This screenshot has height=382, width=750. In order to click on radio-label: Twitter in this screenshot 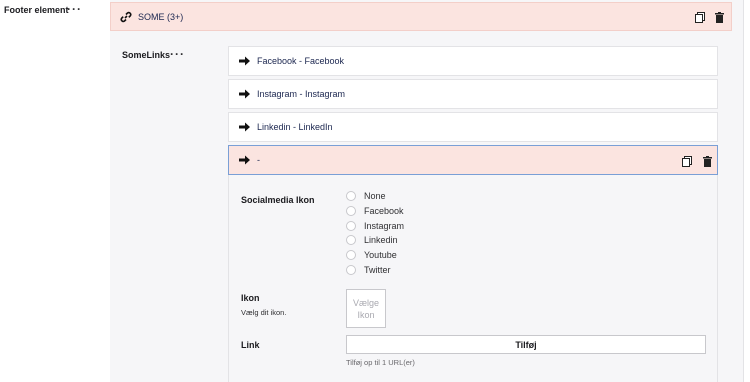, I will do `click(377, 269)`.